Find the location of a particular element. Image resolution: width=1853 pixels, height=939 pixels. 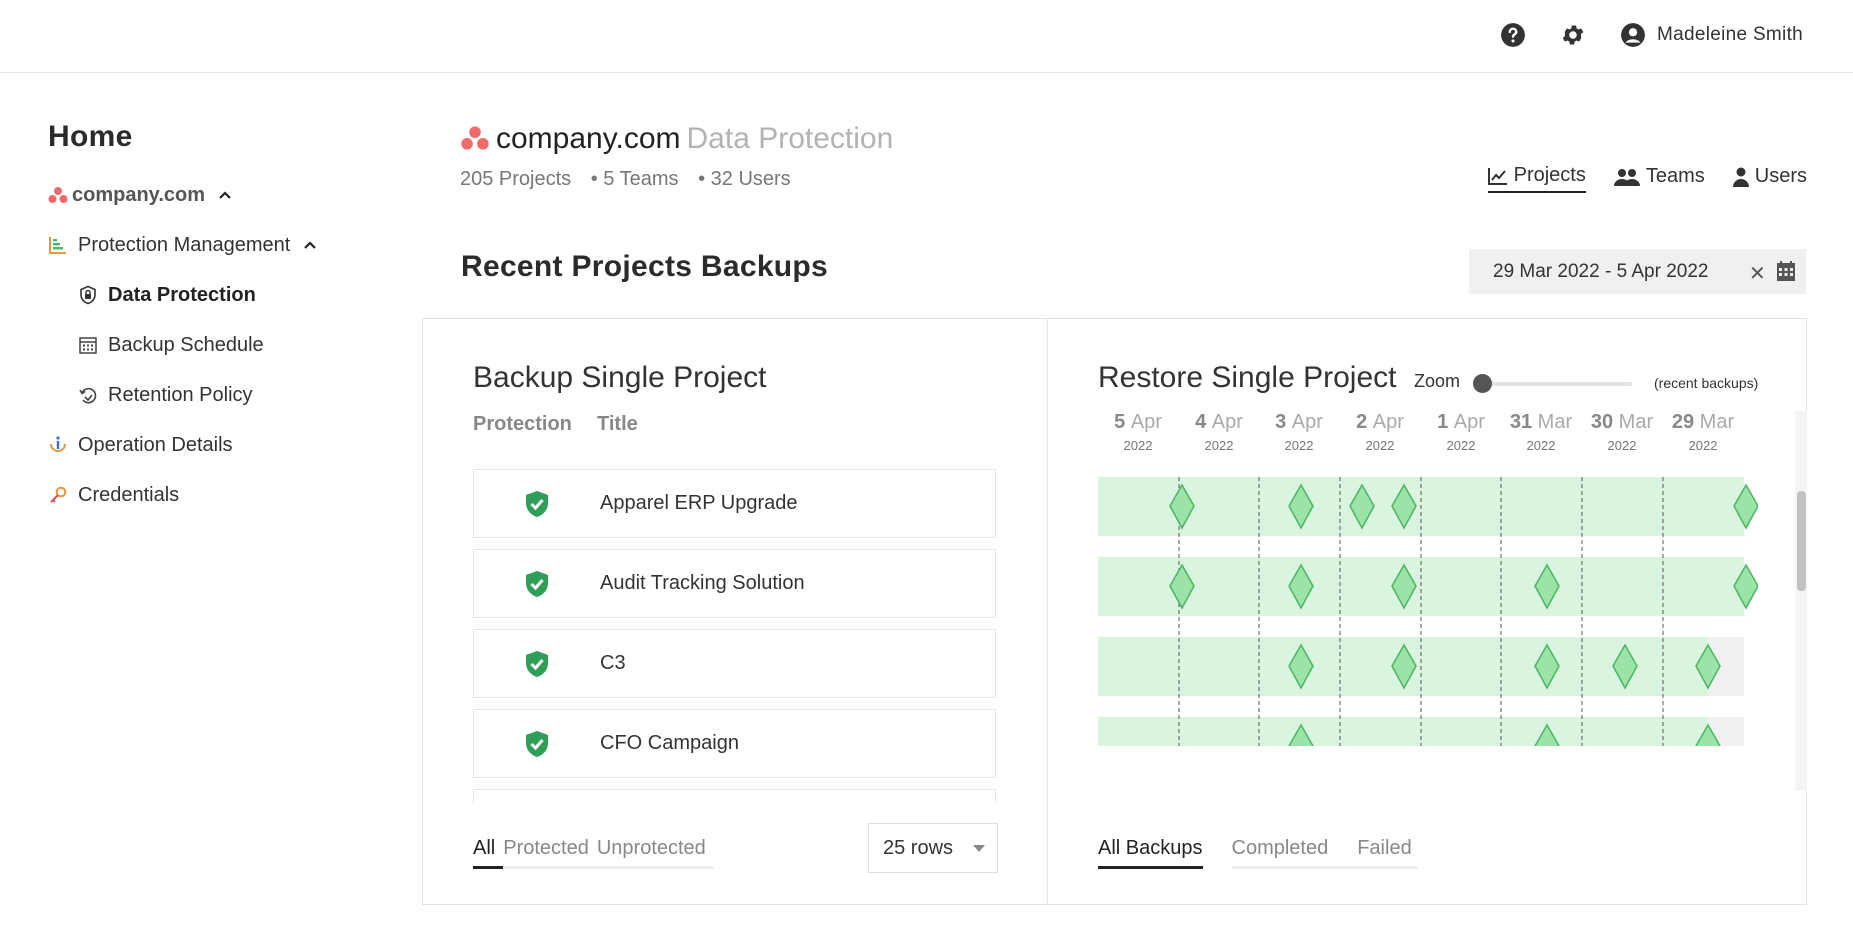

restore-panel-title: Restore Single Project is located at coordinates (1247, 377).